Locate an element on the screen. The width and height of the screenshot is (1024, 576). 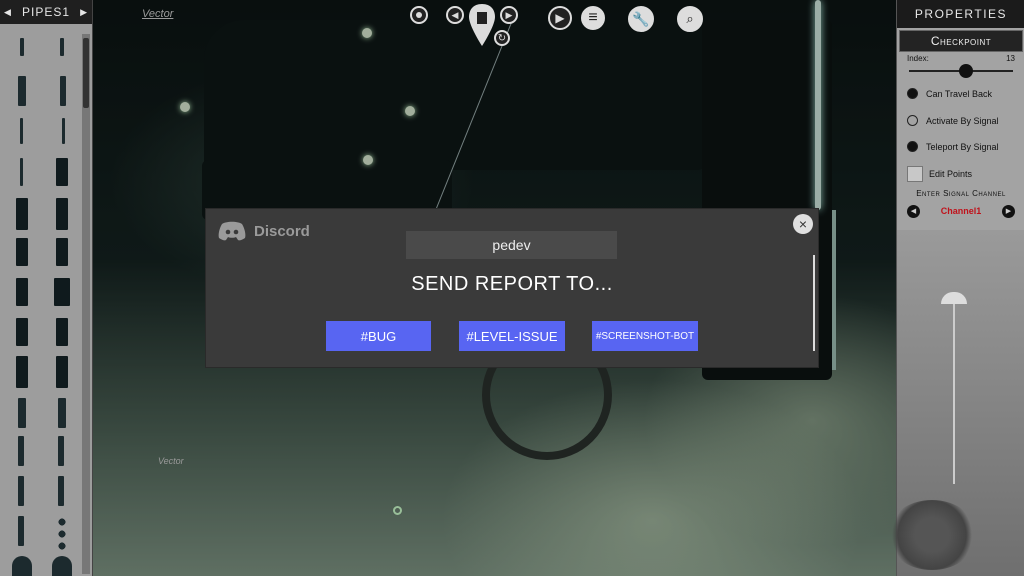
level-issue-channel-button: #LEVEL-ISSUE is located at coordinates (512, 336).